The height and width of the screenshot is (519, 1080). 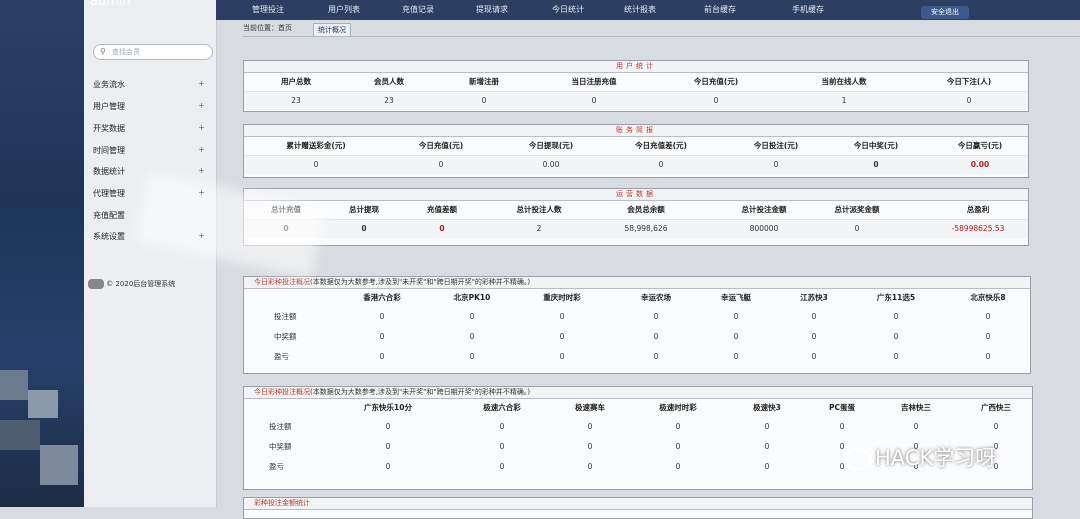 I want to click on header-row: 总计充值总计提现充值差额总计投注人数会员总余额总计投注金额总计派奖金额总盈利, so click(x=636, y=210).